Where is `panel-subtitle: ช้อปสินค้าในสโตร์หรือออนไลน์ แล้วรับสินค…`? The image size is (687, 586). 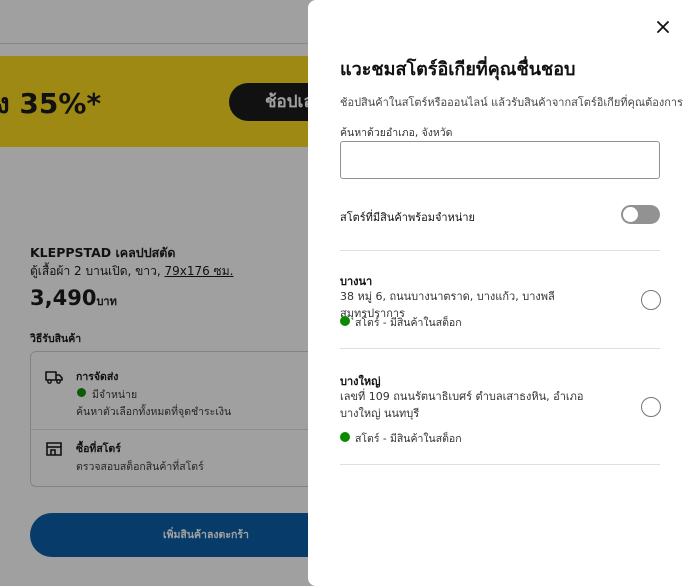
panel-subtitle: ช้อปสินค้าในสโตร์หรือออนไลน์ แล้วรับสินค… is located at coordinates (511, 102).